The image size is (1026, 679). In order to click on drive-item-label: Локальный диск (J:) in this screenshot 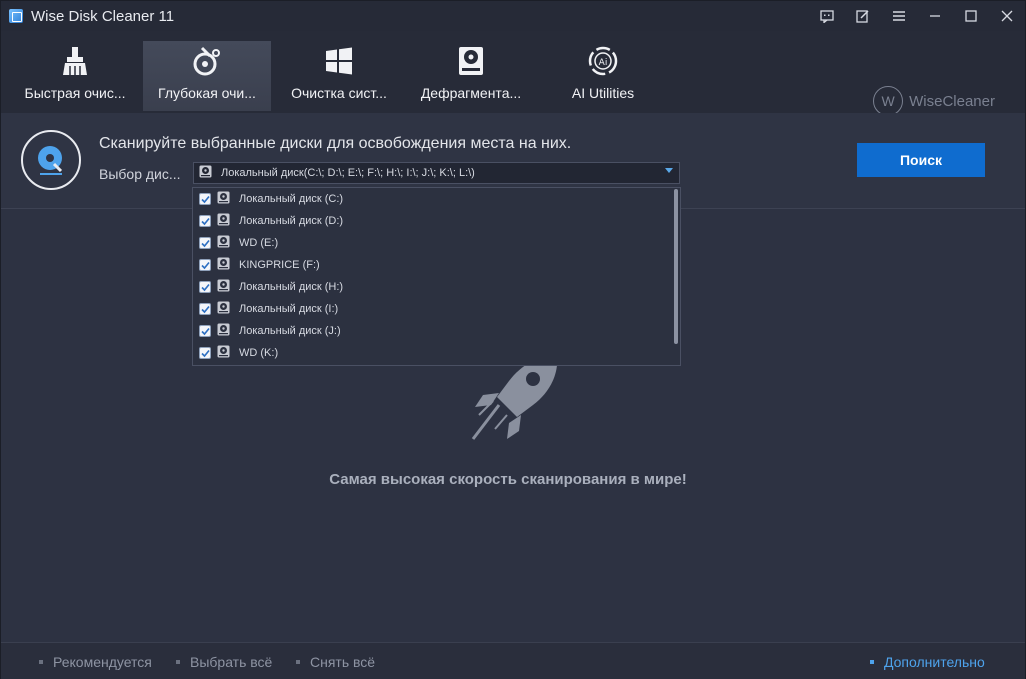, I will do `click(290, 331)`.